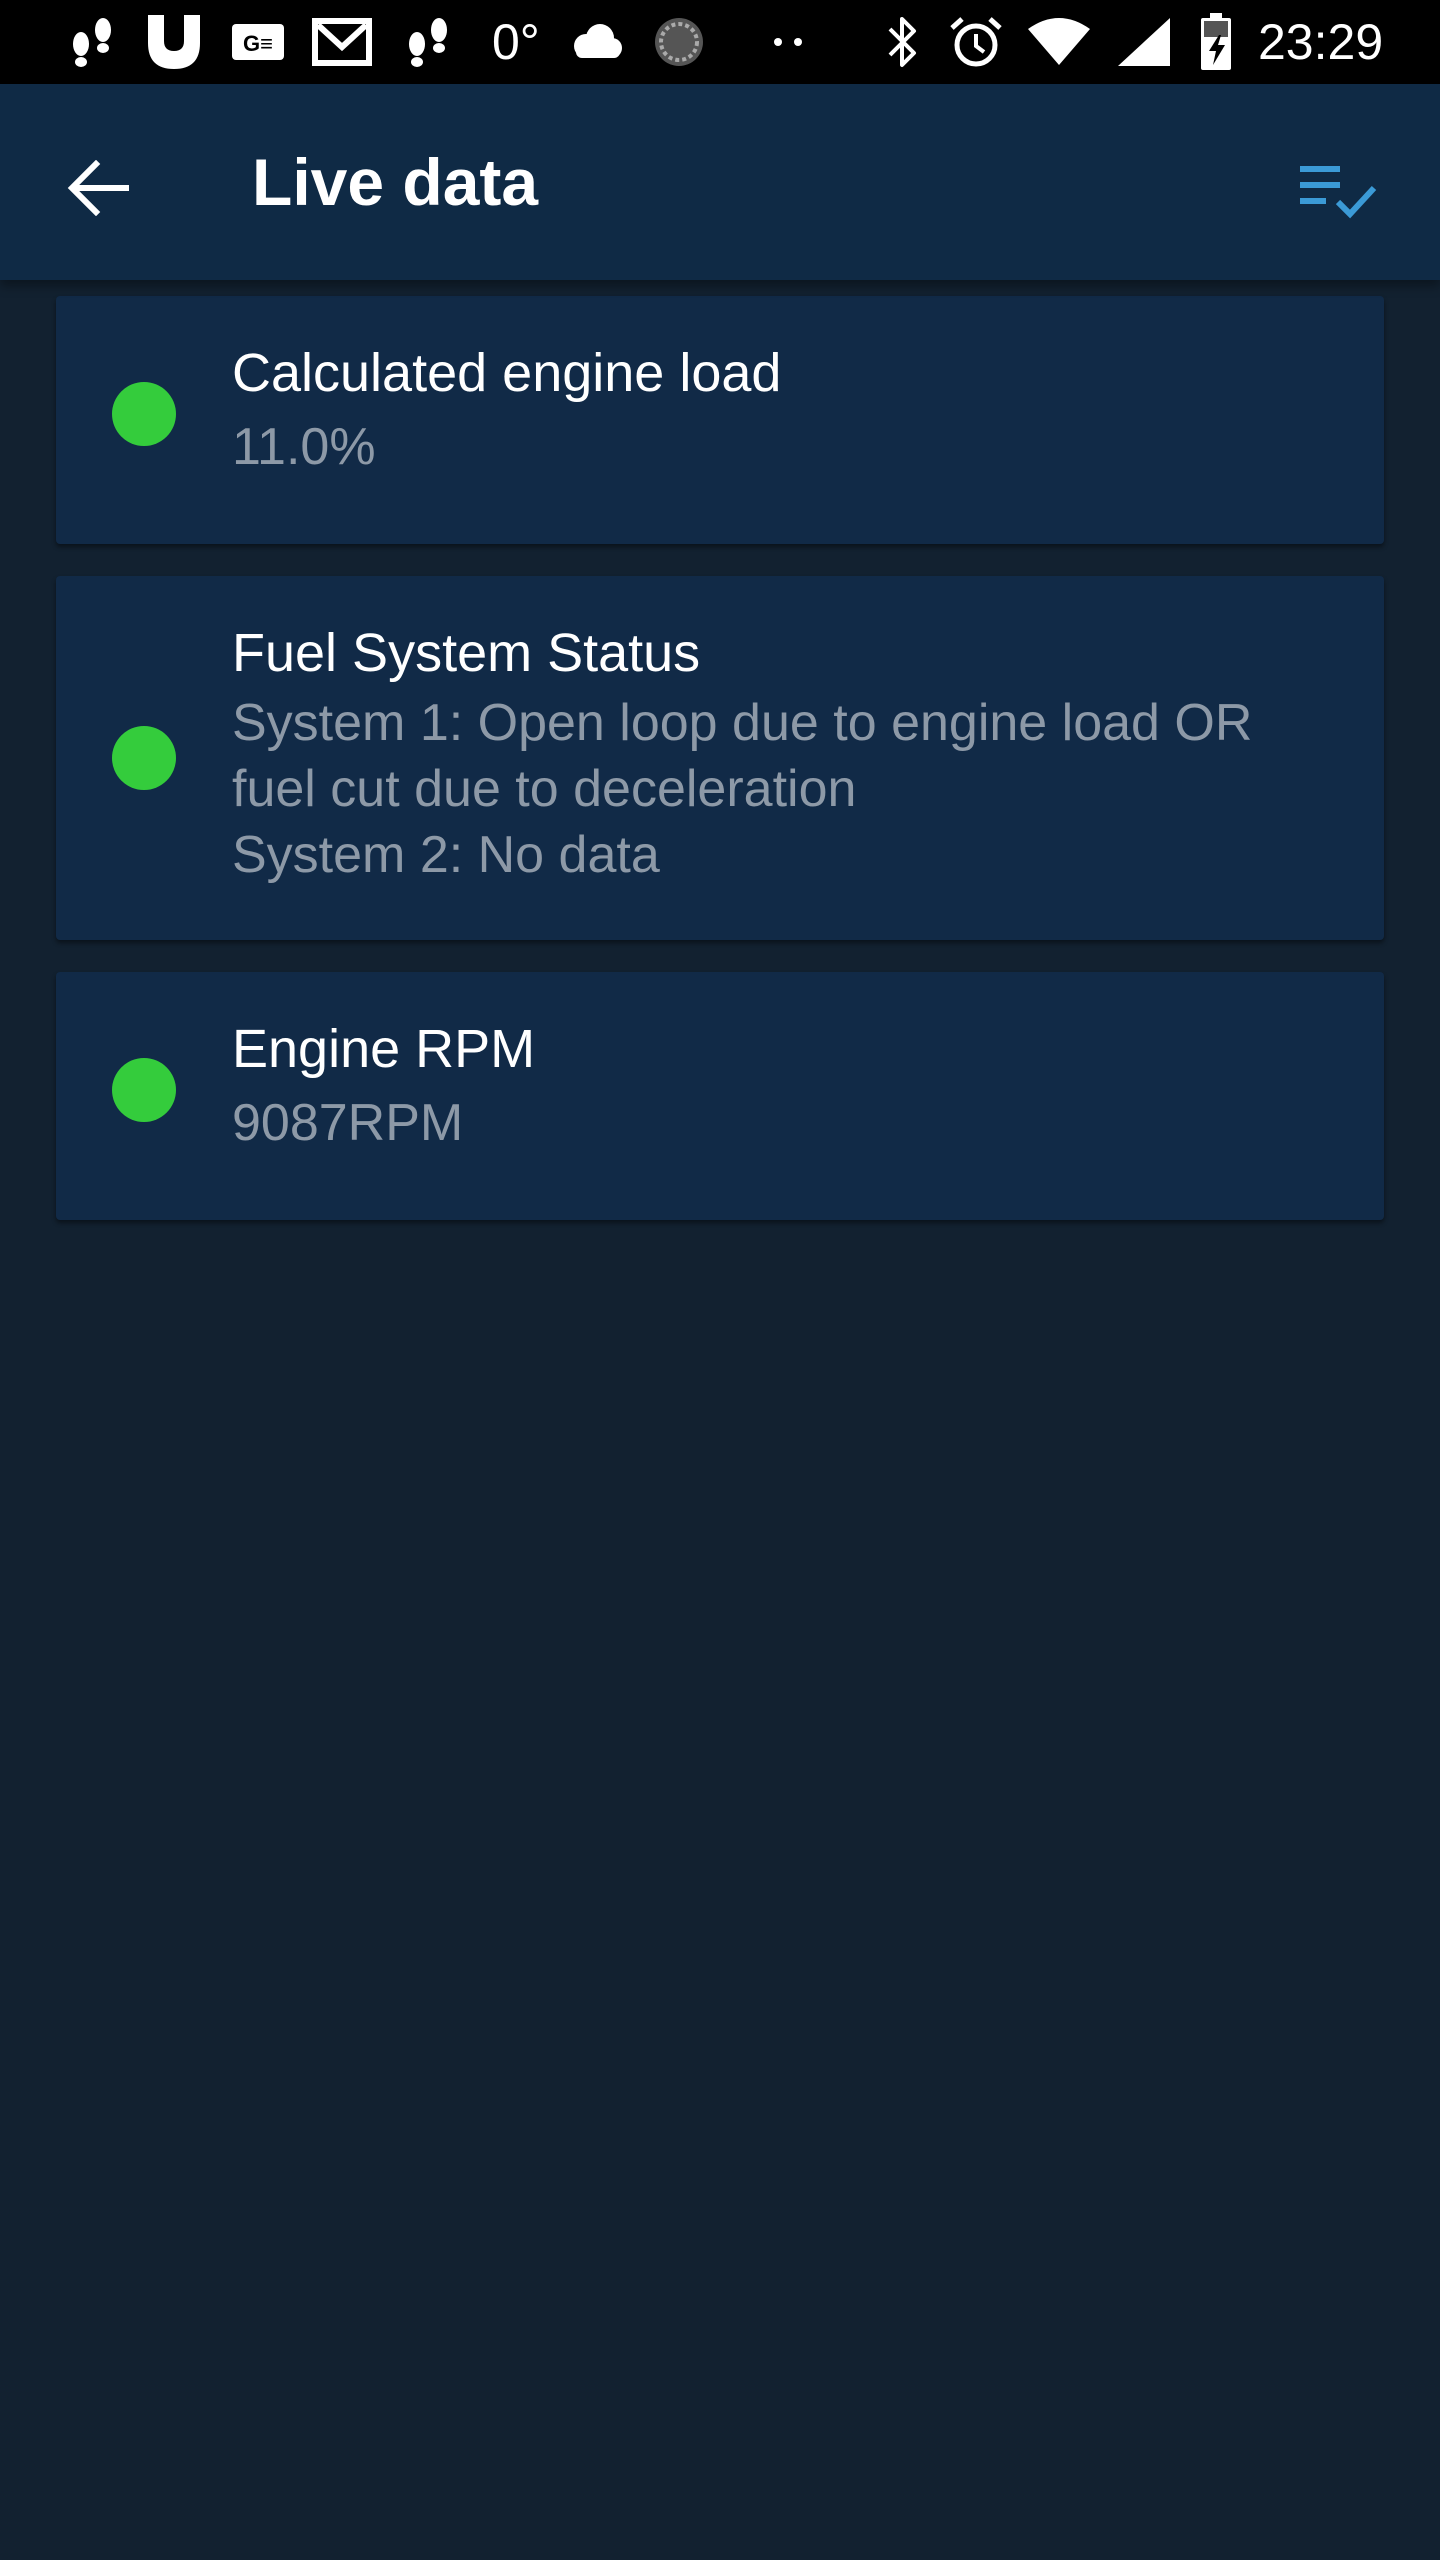 This screenshot has width=1440, height=2560. I want to click on item-value: 9087RPM, so click(348, 1123).